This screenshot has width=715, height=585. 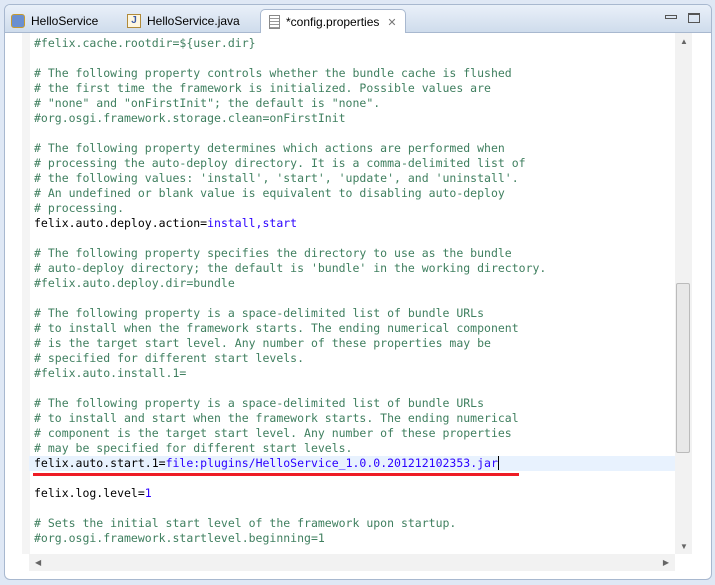 What do you see at coordinates (276, 474) in the screenshot?
I see `red-underline-annotation` at bounding box center [276, 474].